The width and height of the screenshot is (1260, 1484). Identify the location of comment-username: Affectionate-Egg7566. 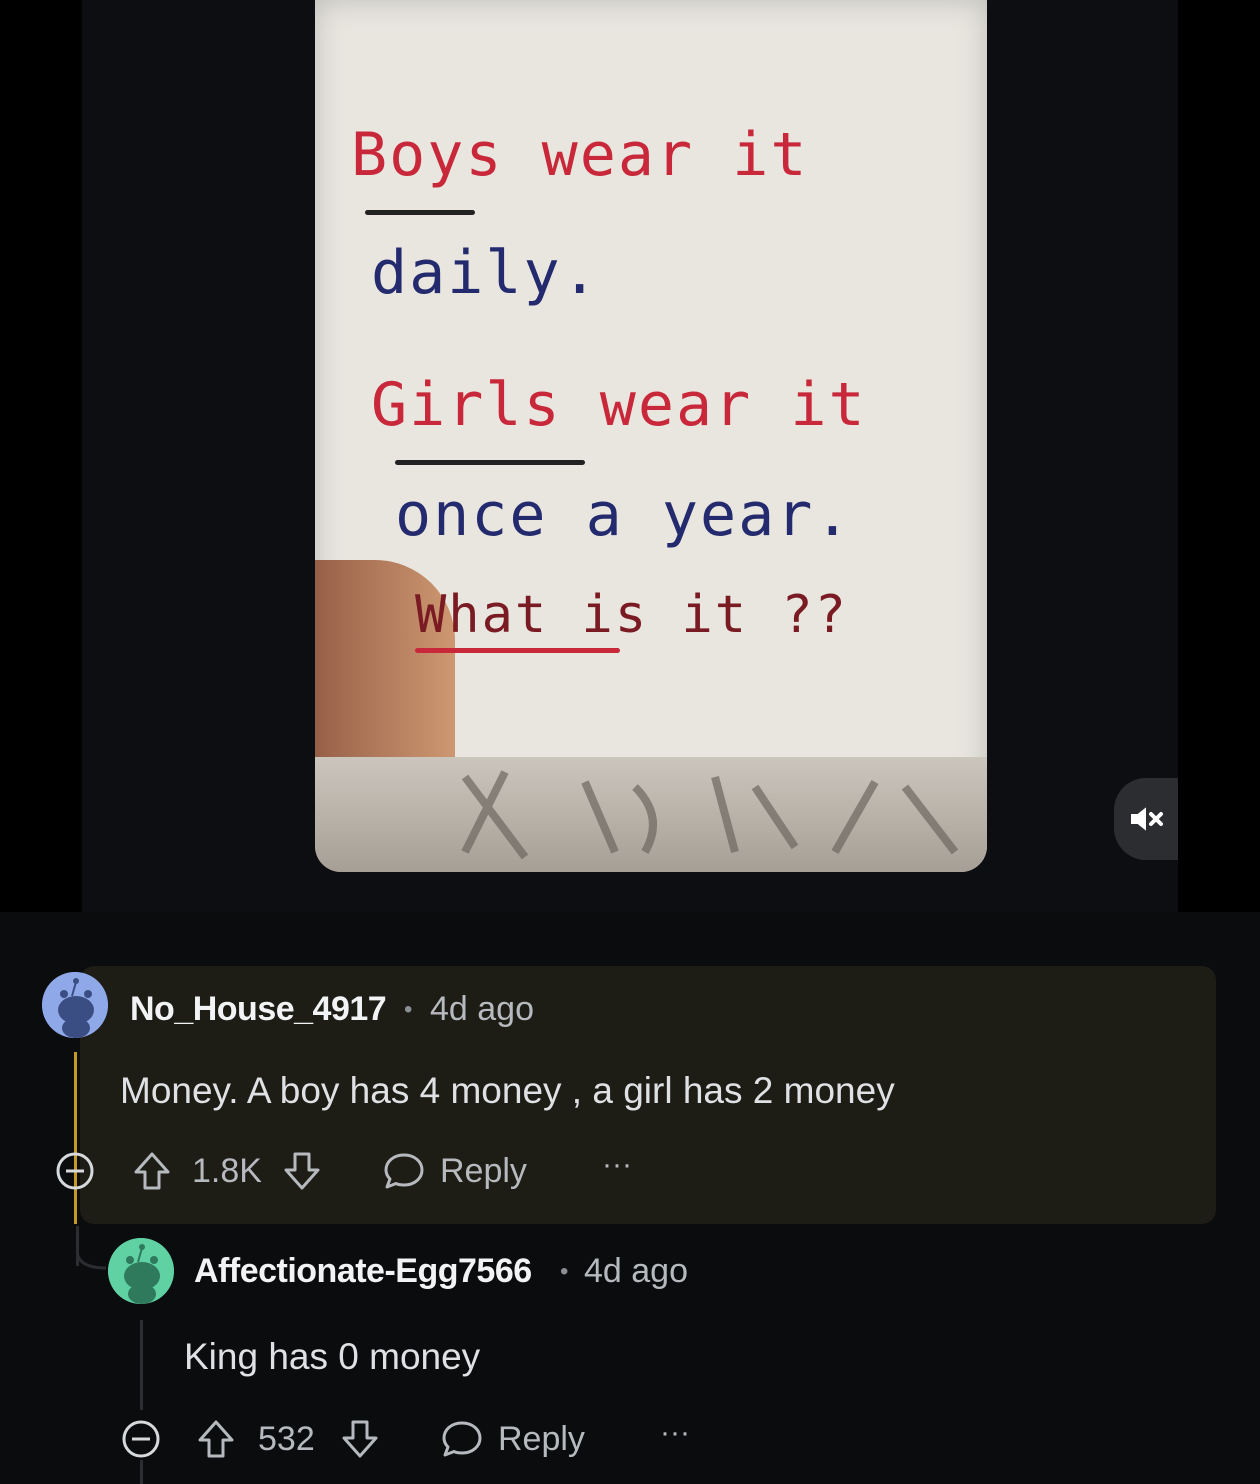
(363, 1271).